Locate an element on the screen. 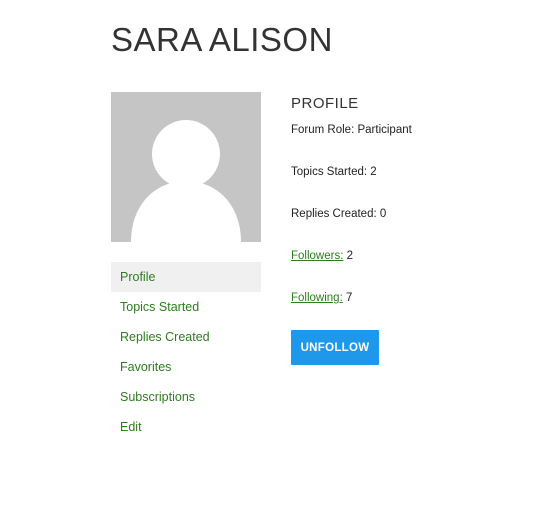  forum-role-value: Participant is located at coordinates (384, 130).